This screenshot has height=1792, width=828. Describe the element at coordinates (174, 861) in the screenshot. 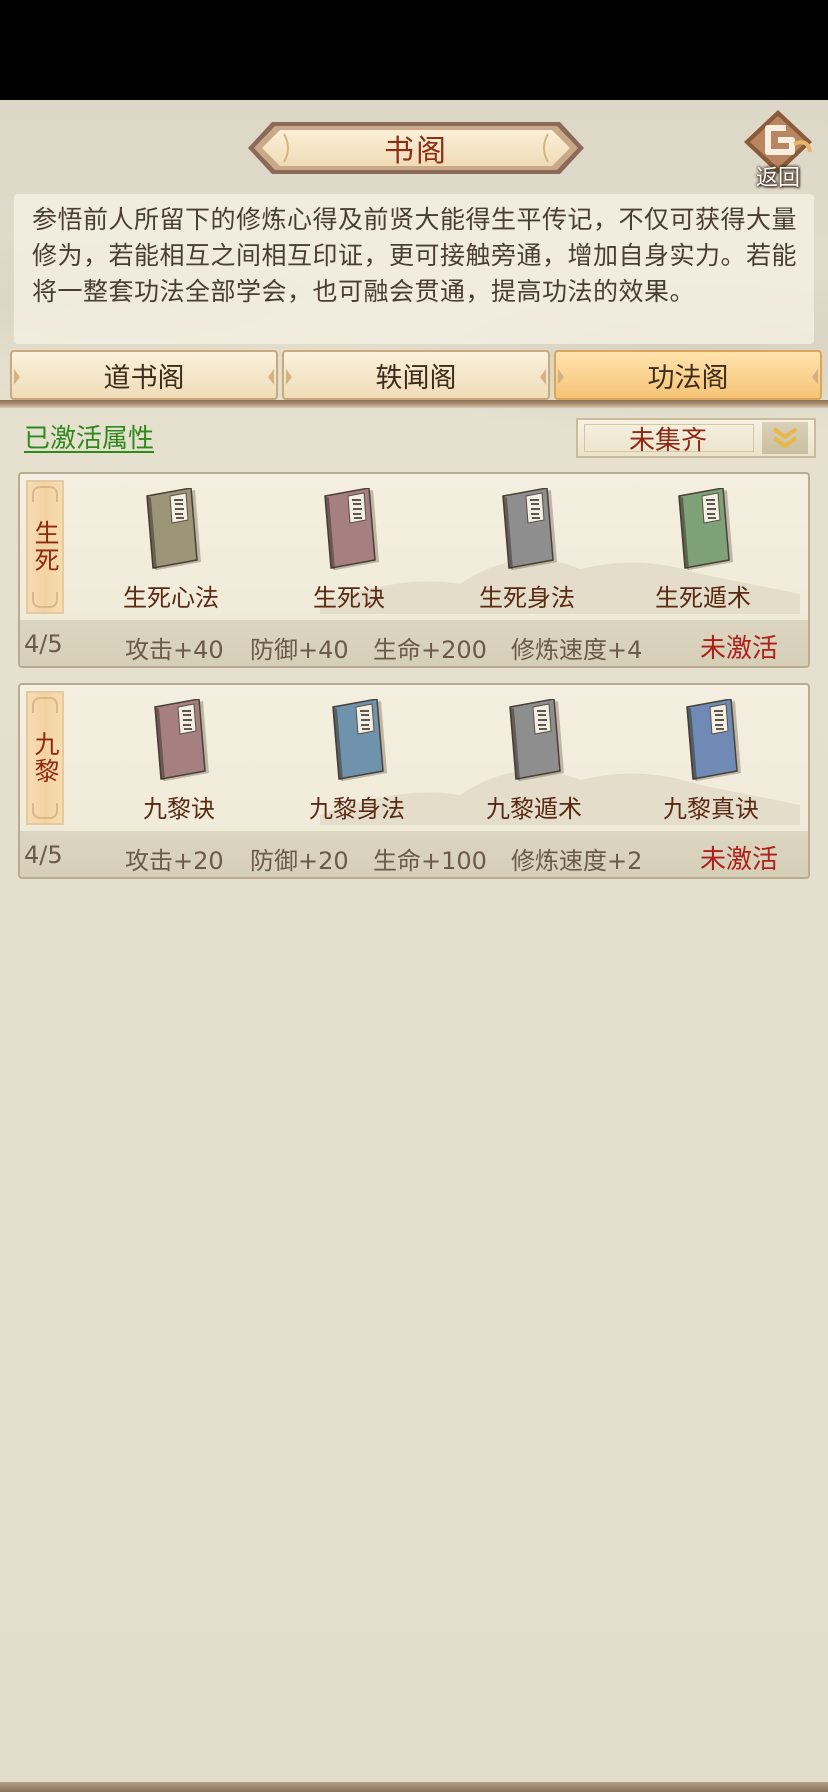

I see `set-bonus-stat: 攻击+20` at that location.